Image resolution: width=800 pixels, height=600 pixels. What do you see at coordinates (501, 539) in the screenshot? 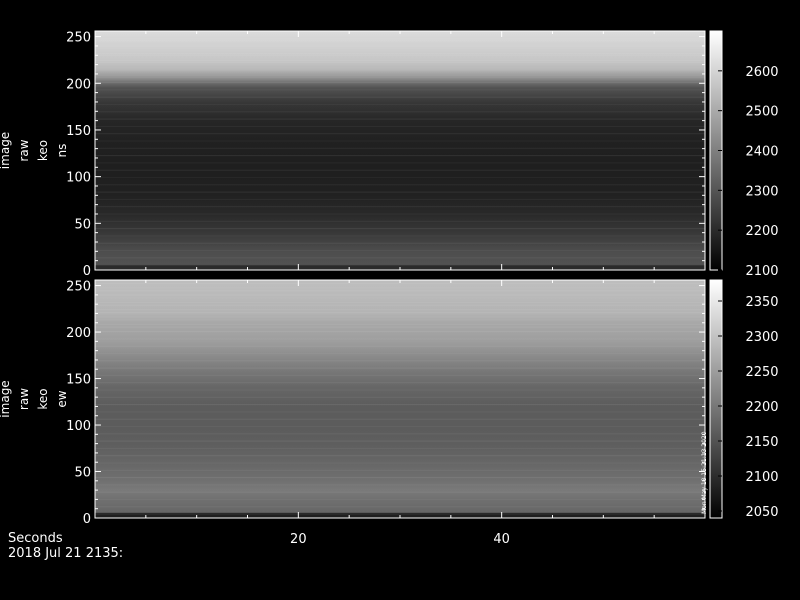
I see `x-tick-label: 40` at bounding box center [501, 539].